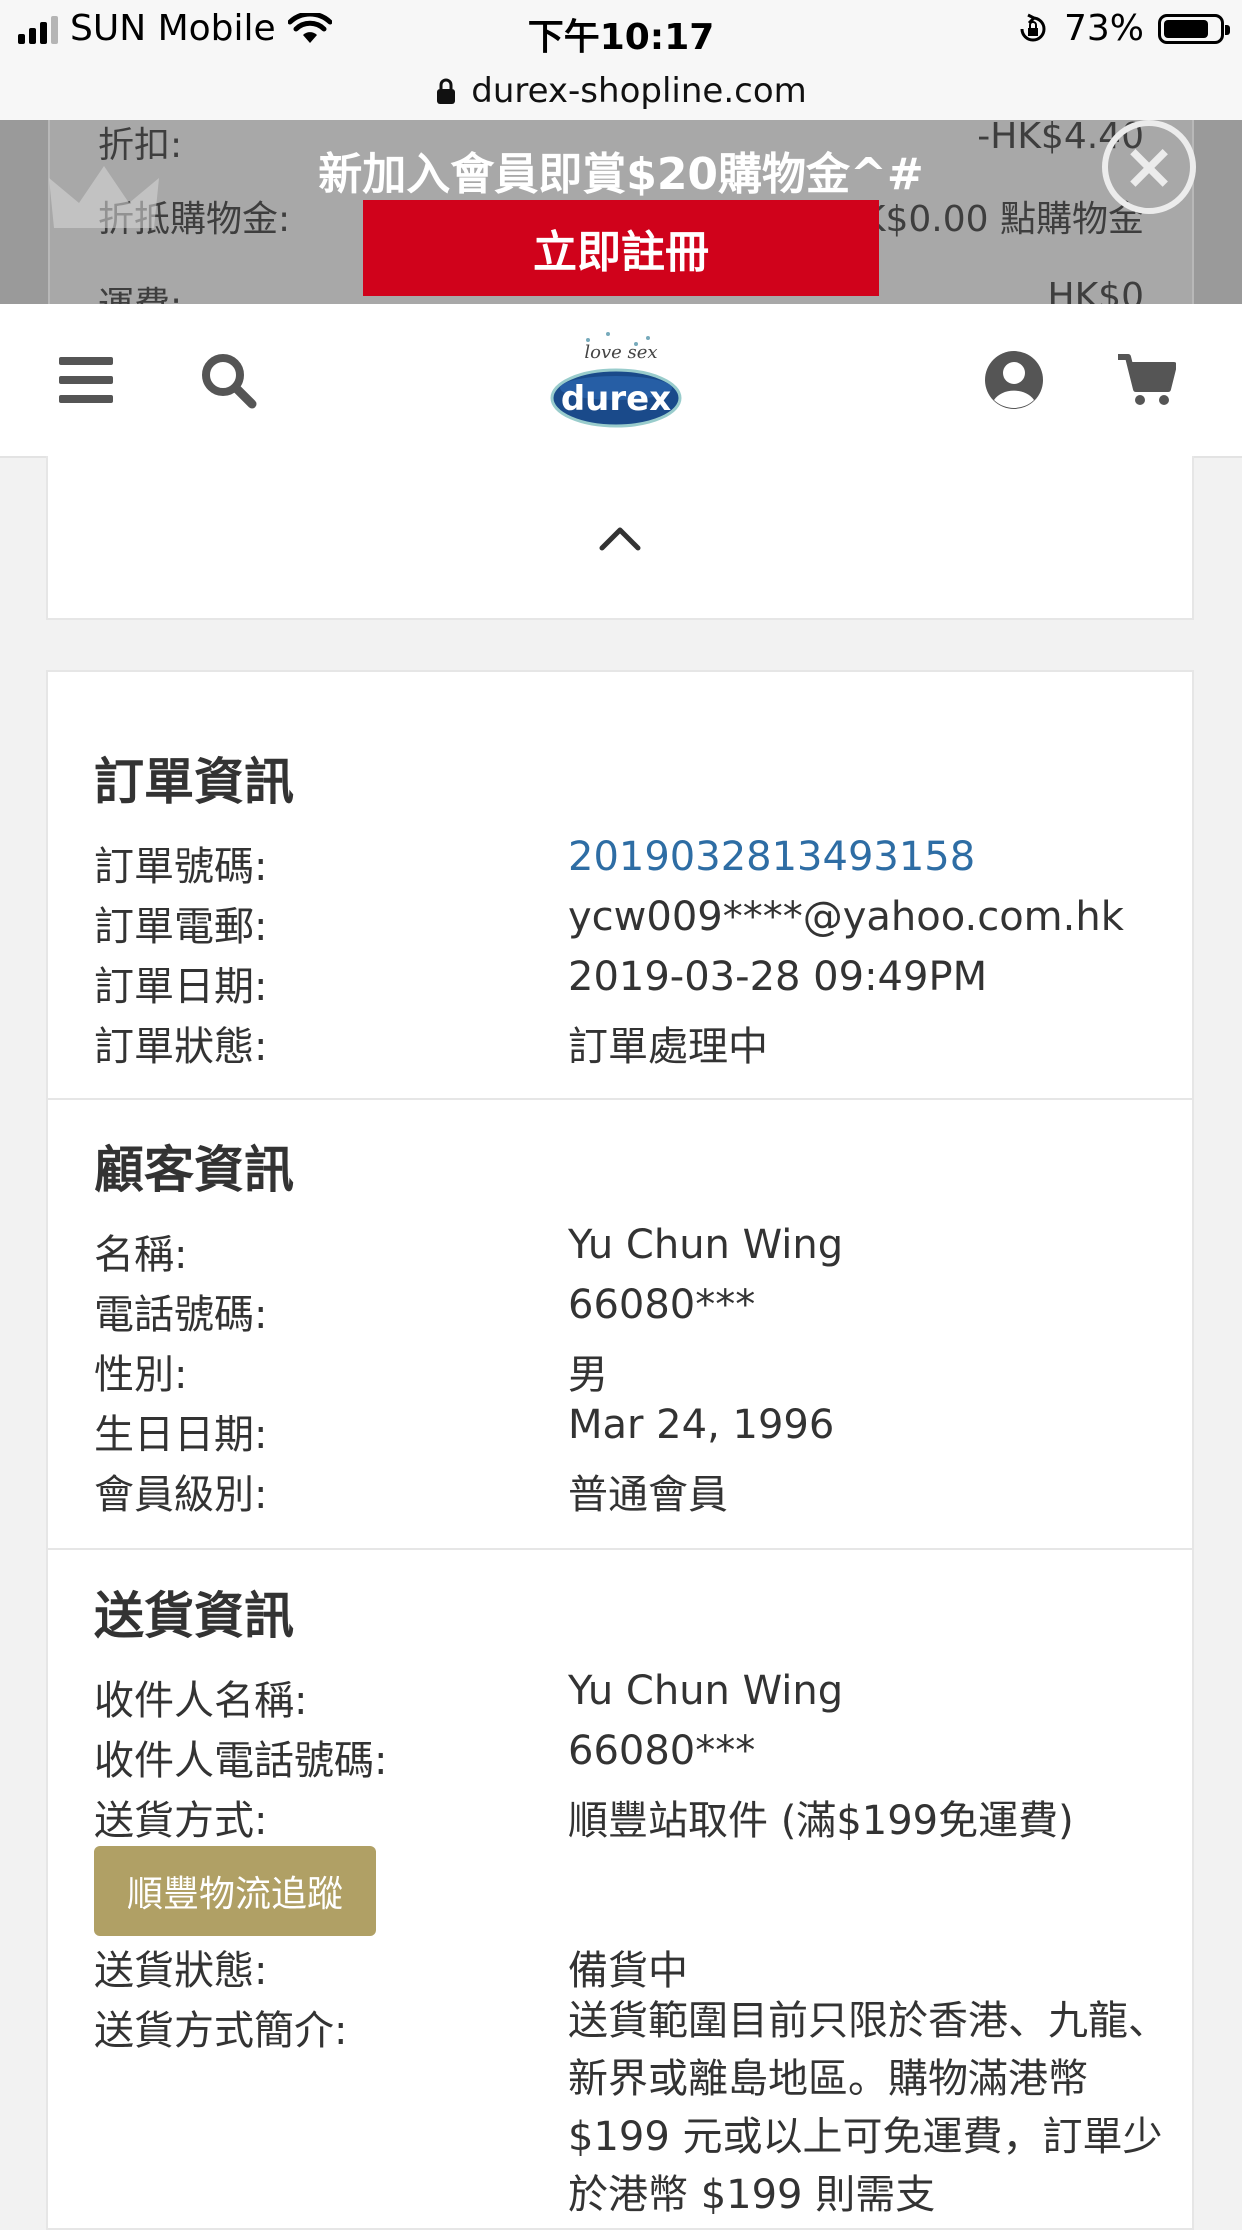  What do you see at coordinates (701, 1425) in the screenshot?
I see `customer-birthday-value: Mar 24, 1996` at bounding box center [701, 1425].